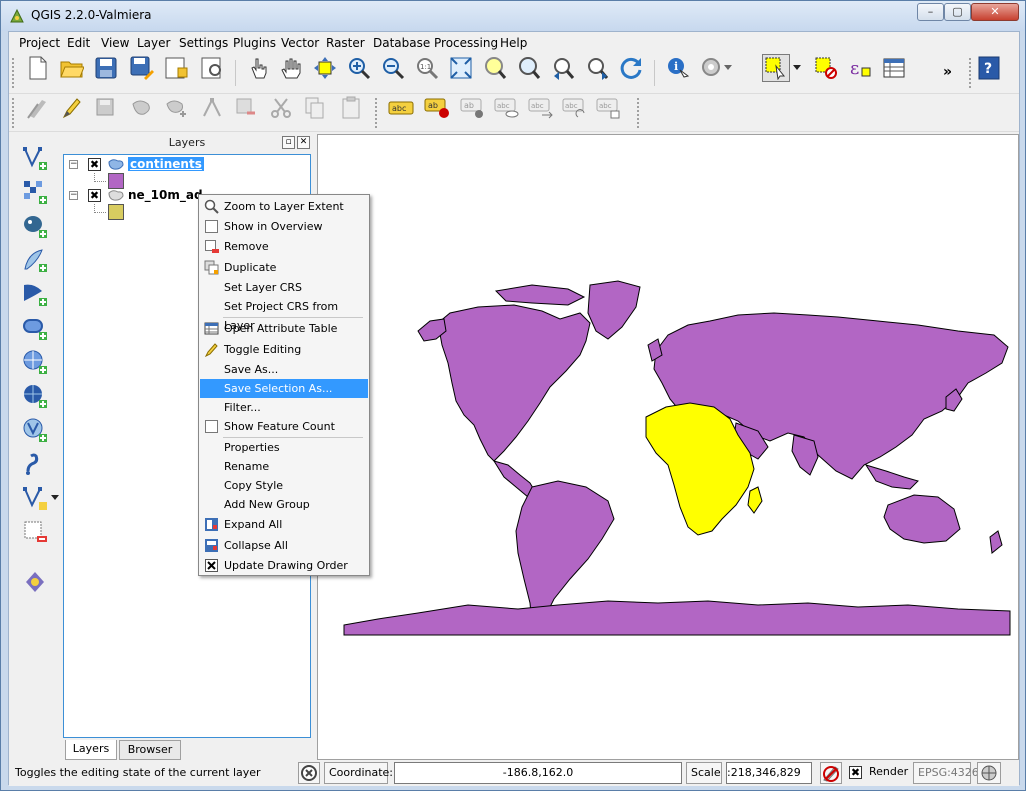 The width and height of the screenshot is (1026, 791). Describe the element at coordinates (529, 68) in the screenshot. I see `zoom-to-layer-icon` at that location.